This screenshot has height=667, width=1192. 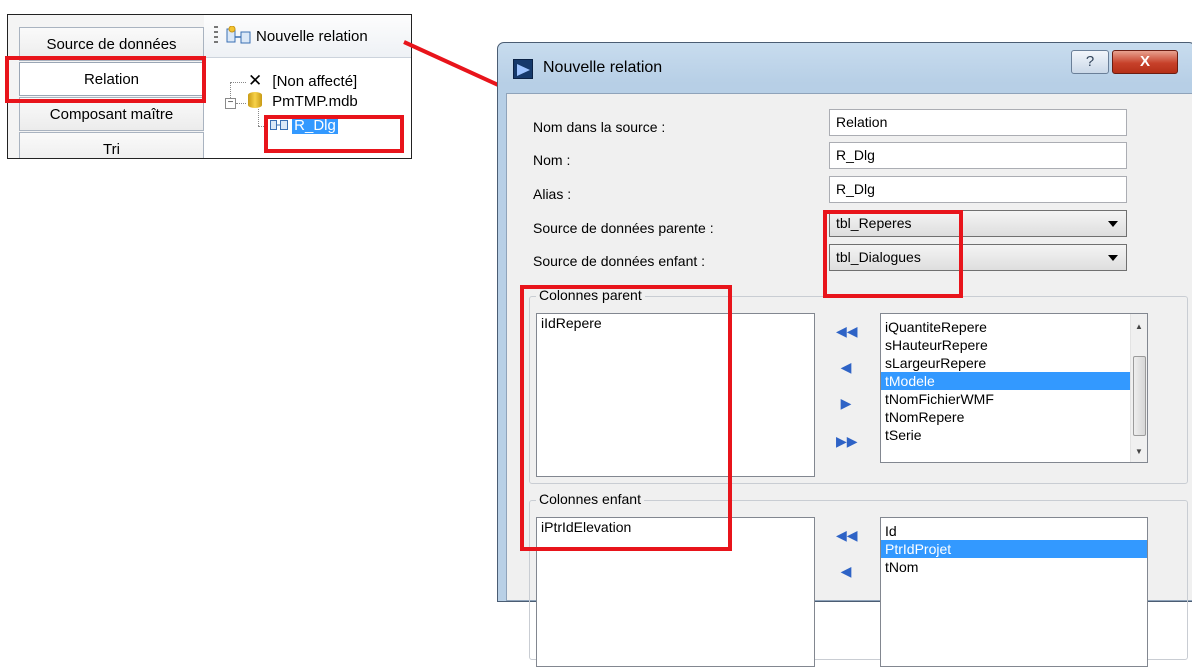 What do you see at coordinates (1145, 62) in the screenshot?
I see `close-button: X` at bounding box center [1145, 62].